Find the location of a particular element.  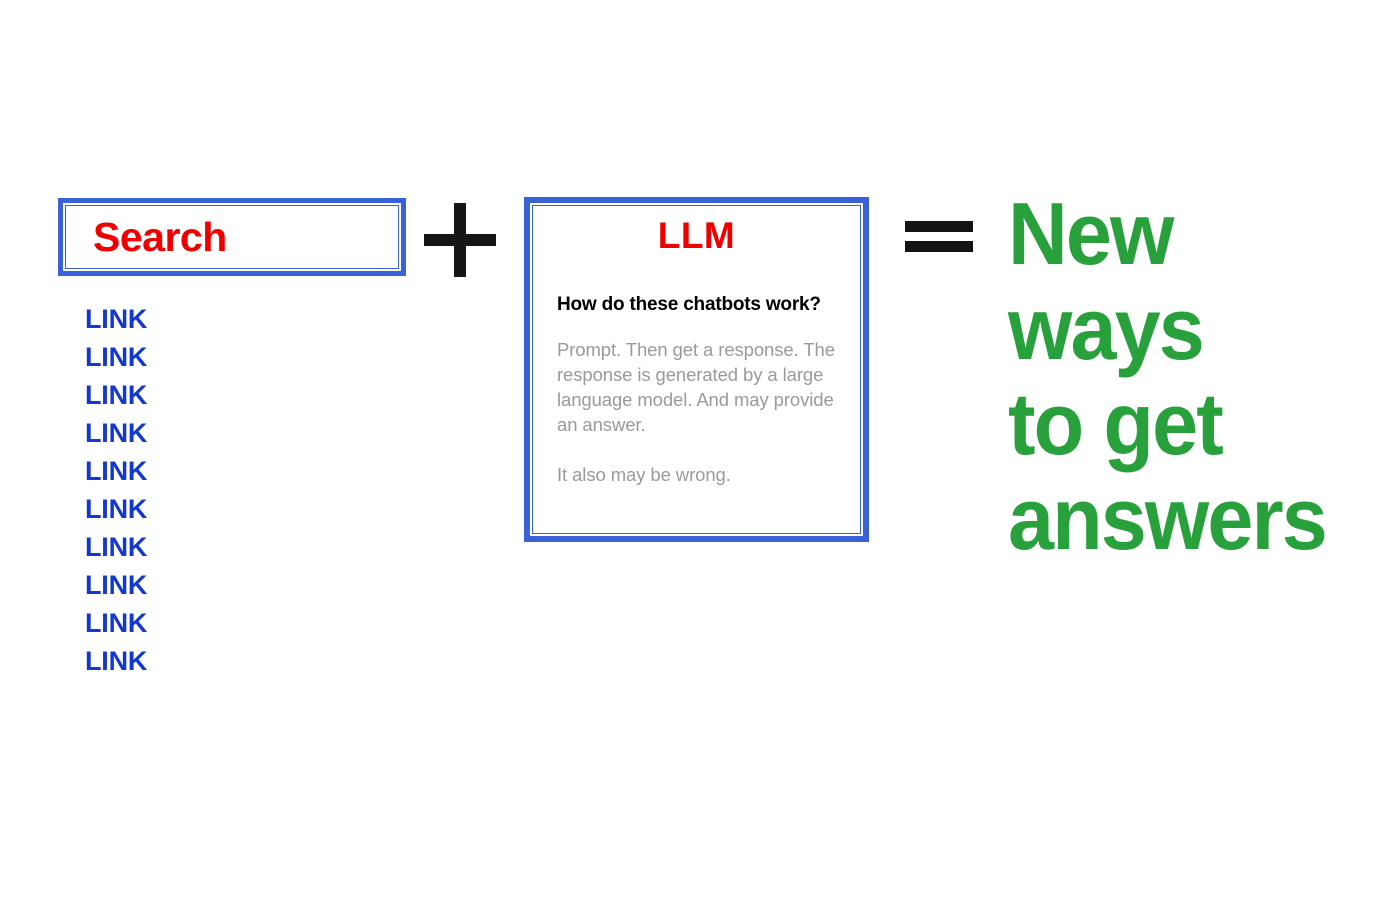

outcome-headline: New ways to get answers is located at coordinates (1198, 376).